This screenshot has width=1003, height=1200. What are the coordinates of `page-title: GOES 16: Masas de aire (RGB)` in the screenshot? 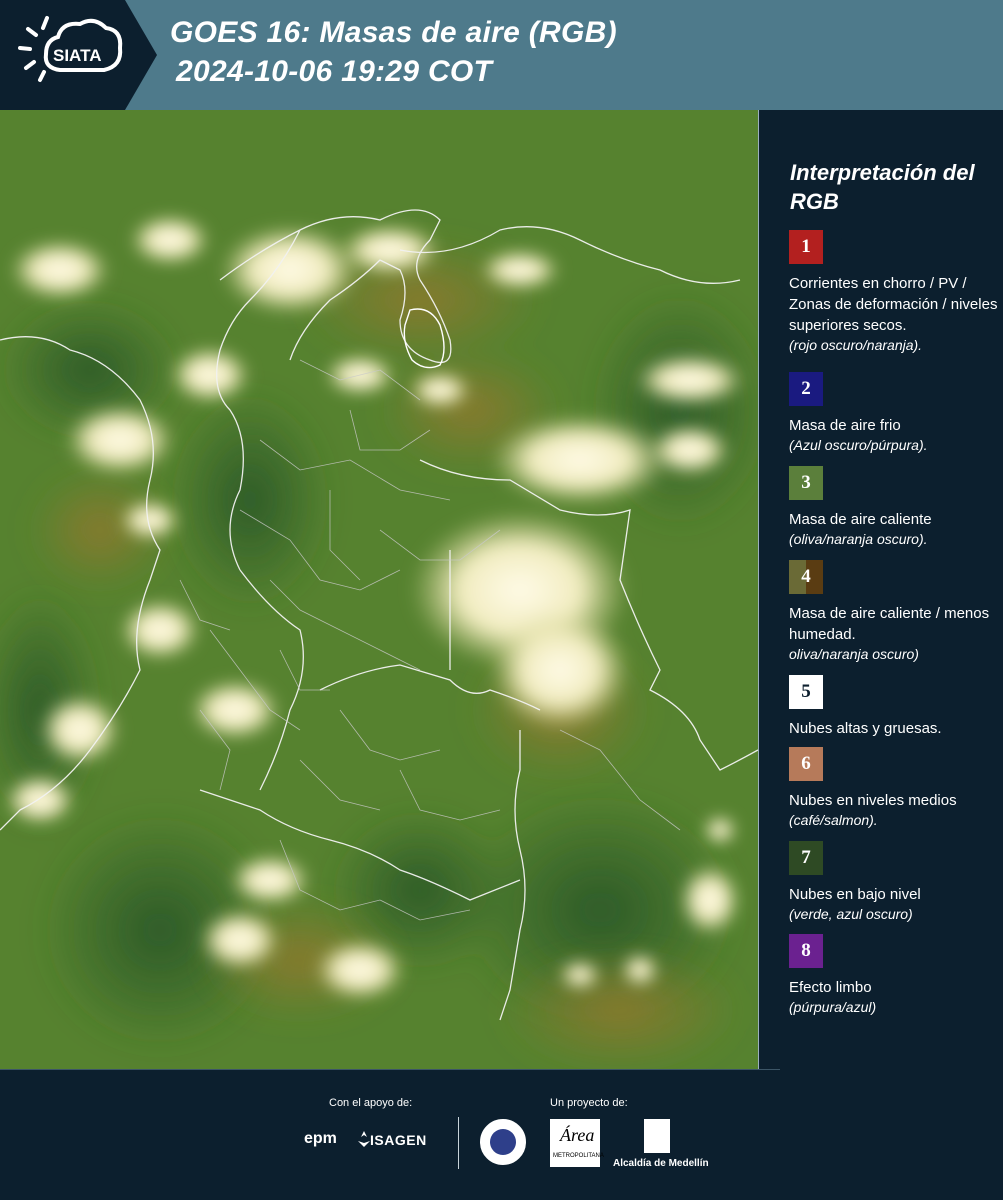 It's located at (393, 32).